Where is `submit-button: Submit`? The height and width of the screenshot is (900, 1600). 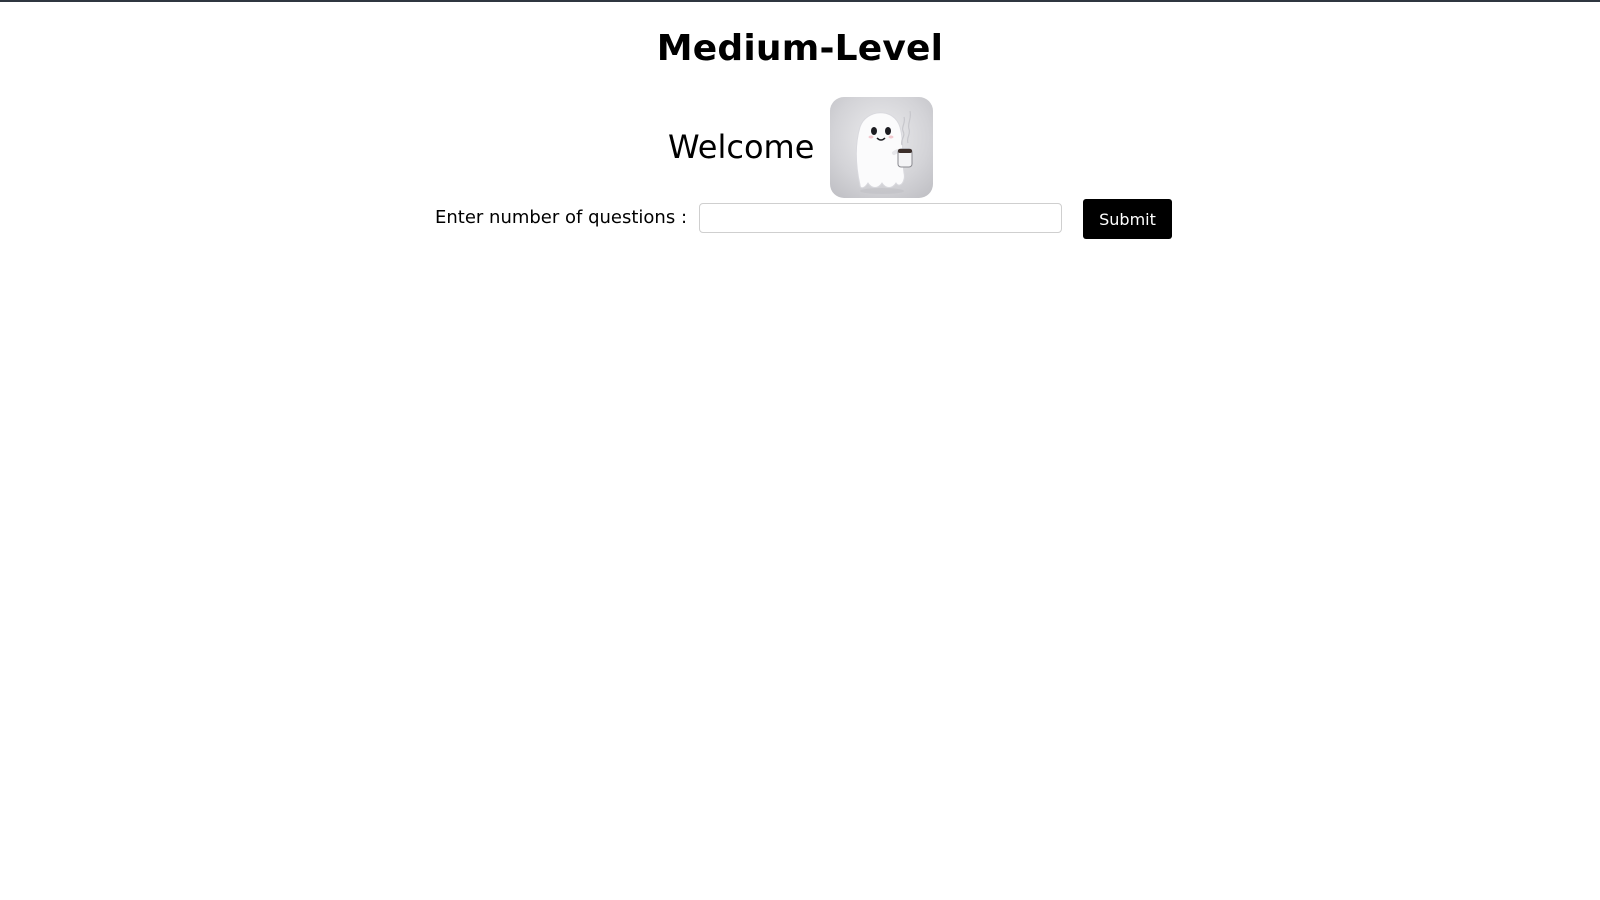
submit-button: Submit is located at coordinates (1128, 219).